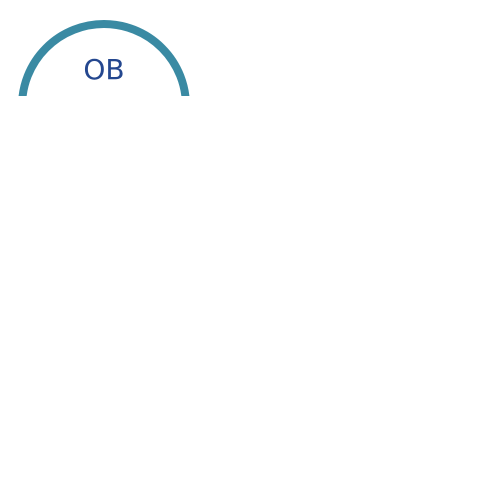 The height and width of the screenshot is (500, 500). What do you see at coordinates (100, 48) in the screenshot?
I see `avatar: OB` at bounding box center [100, 48].